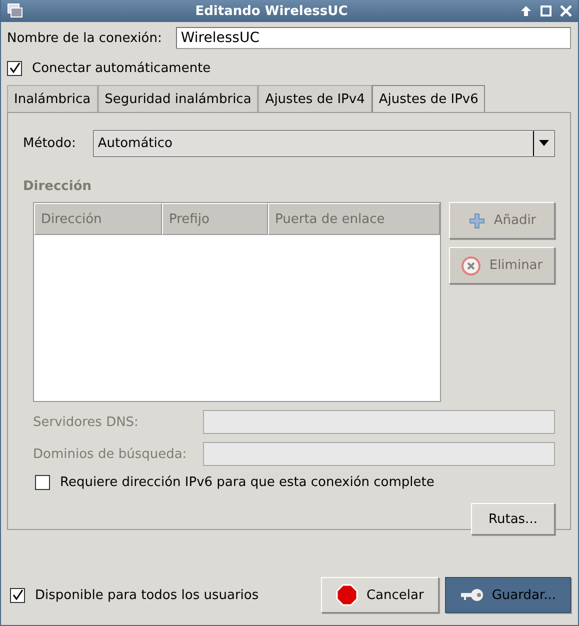 The image size is (579, 626). I want to click on tab: Ajustes de IPv4, so click(315, 98).